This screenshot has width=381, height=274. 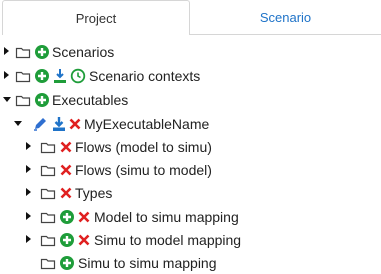 What do you see at coordinates (94, 193) in the screenshot?
I see `tree-node-label: Types` at bounding box center [94, 193].